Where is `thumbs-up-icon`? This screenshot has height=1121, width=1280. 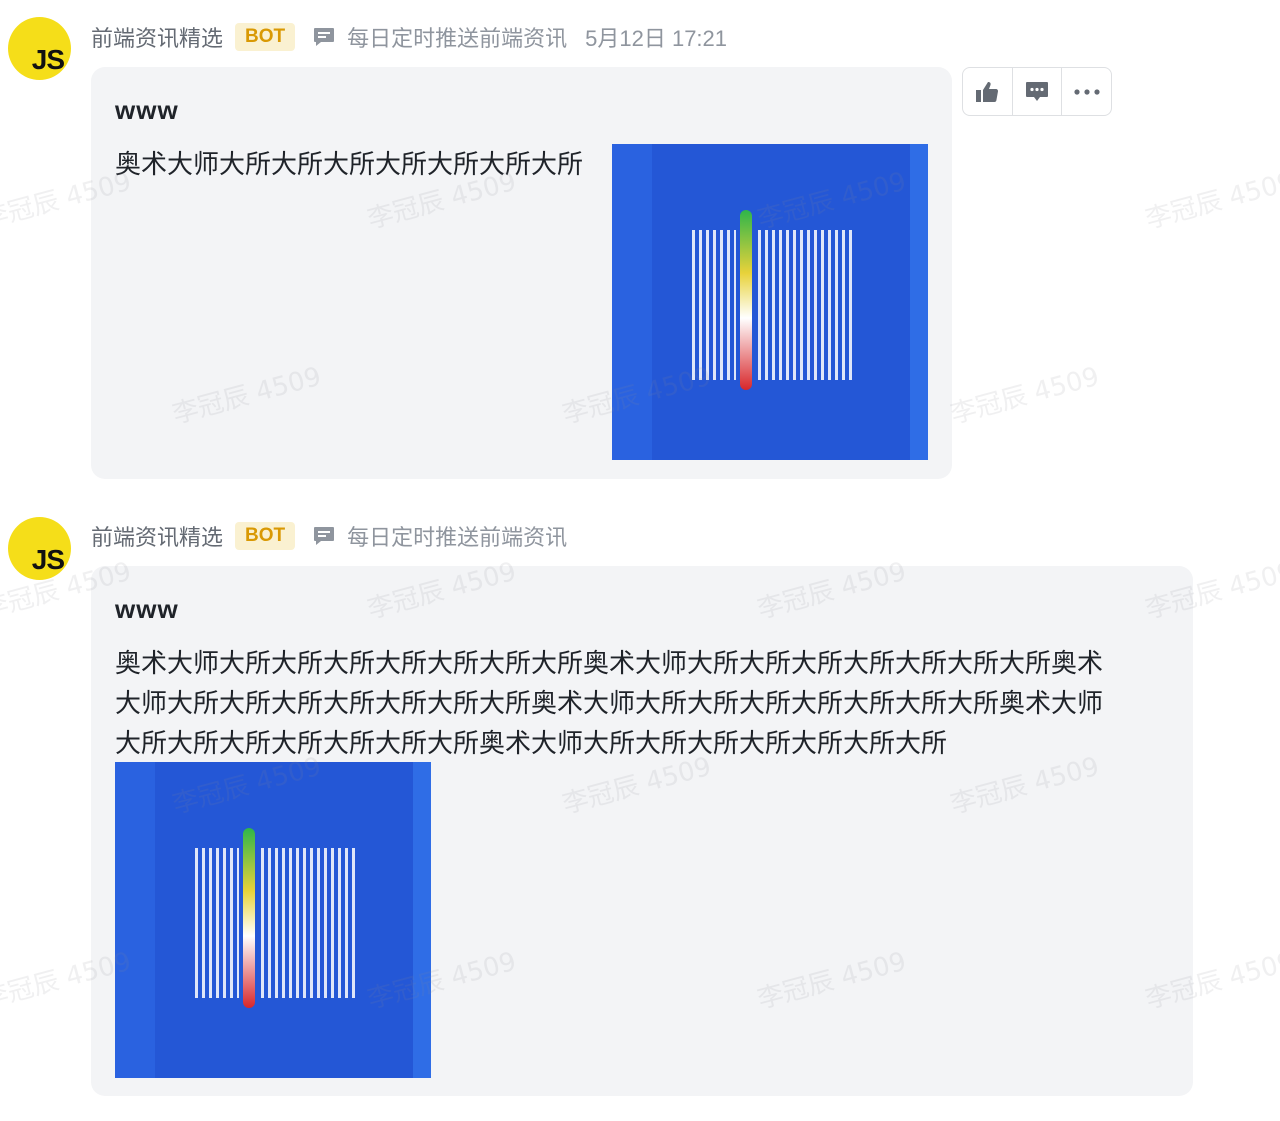 thumbs-up-icon is located at coordinates (987, 91).